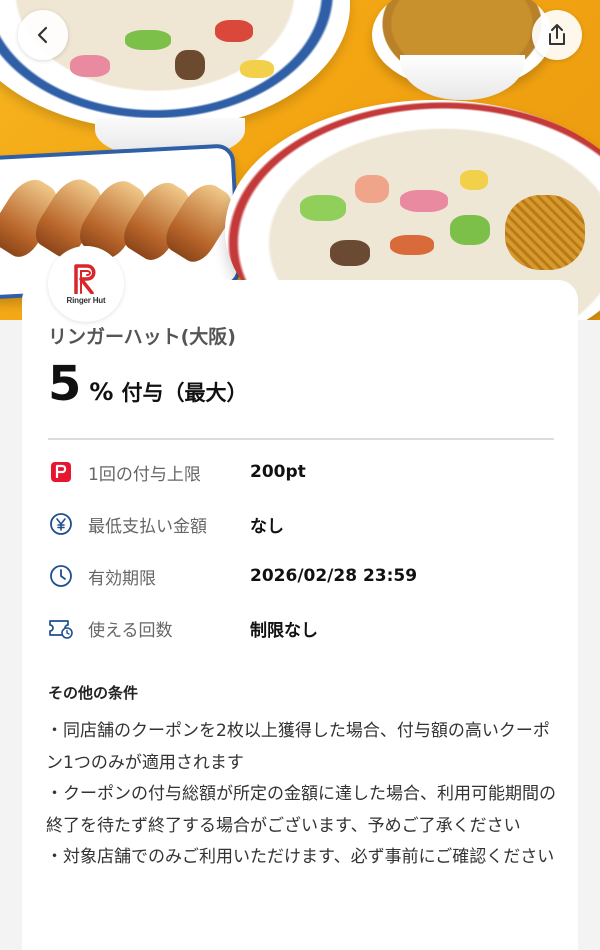  What do you see at coordinates (462, 77) in the screenshot?
I see `bowl-base` at bounding box center [462, 77].